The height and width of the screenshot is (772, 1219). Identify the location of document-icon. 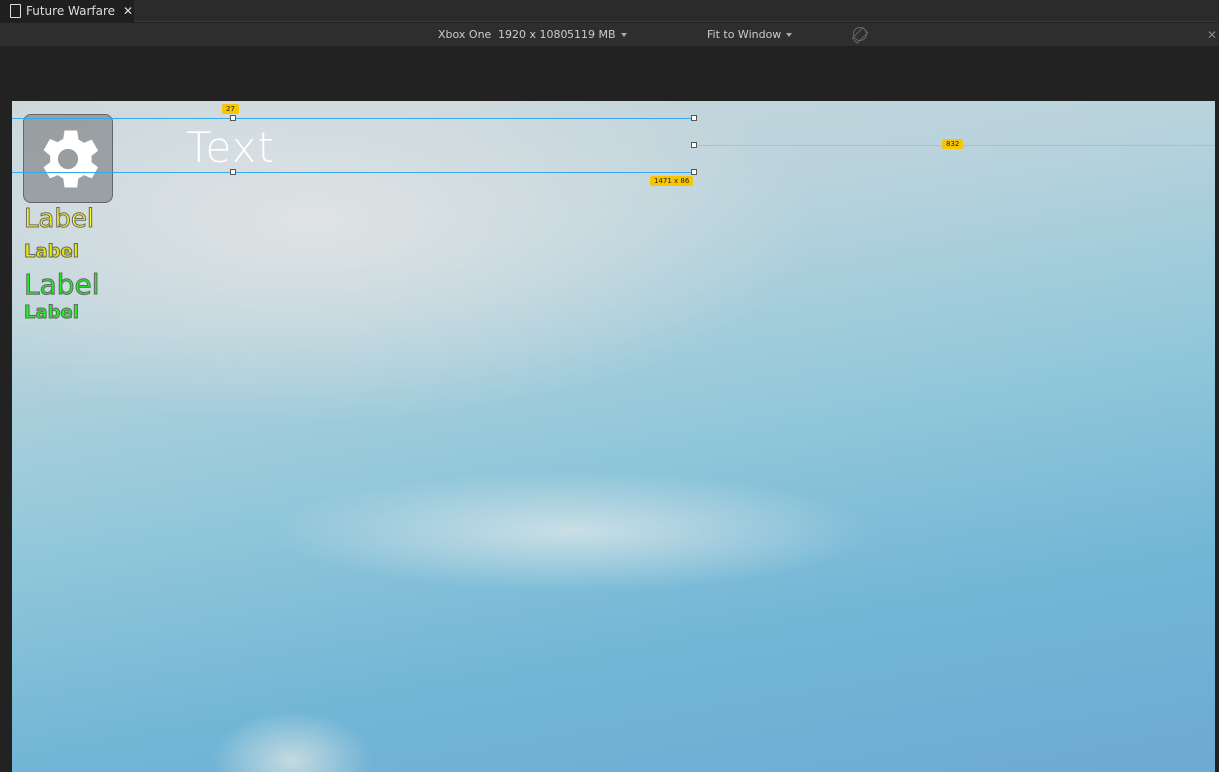
(15, 11).